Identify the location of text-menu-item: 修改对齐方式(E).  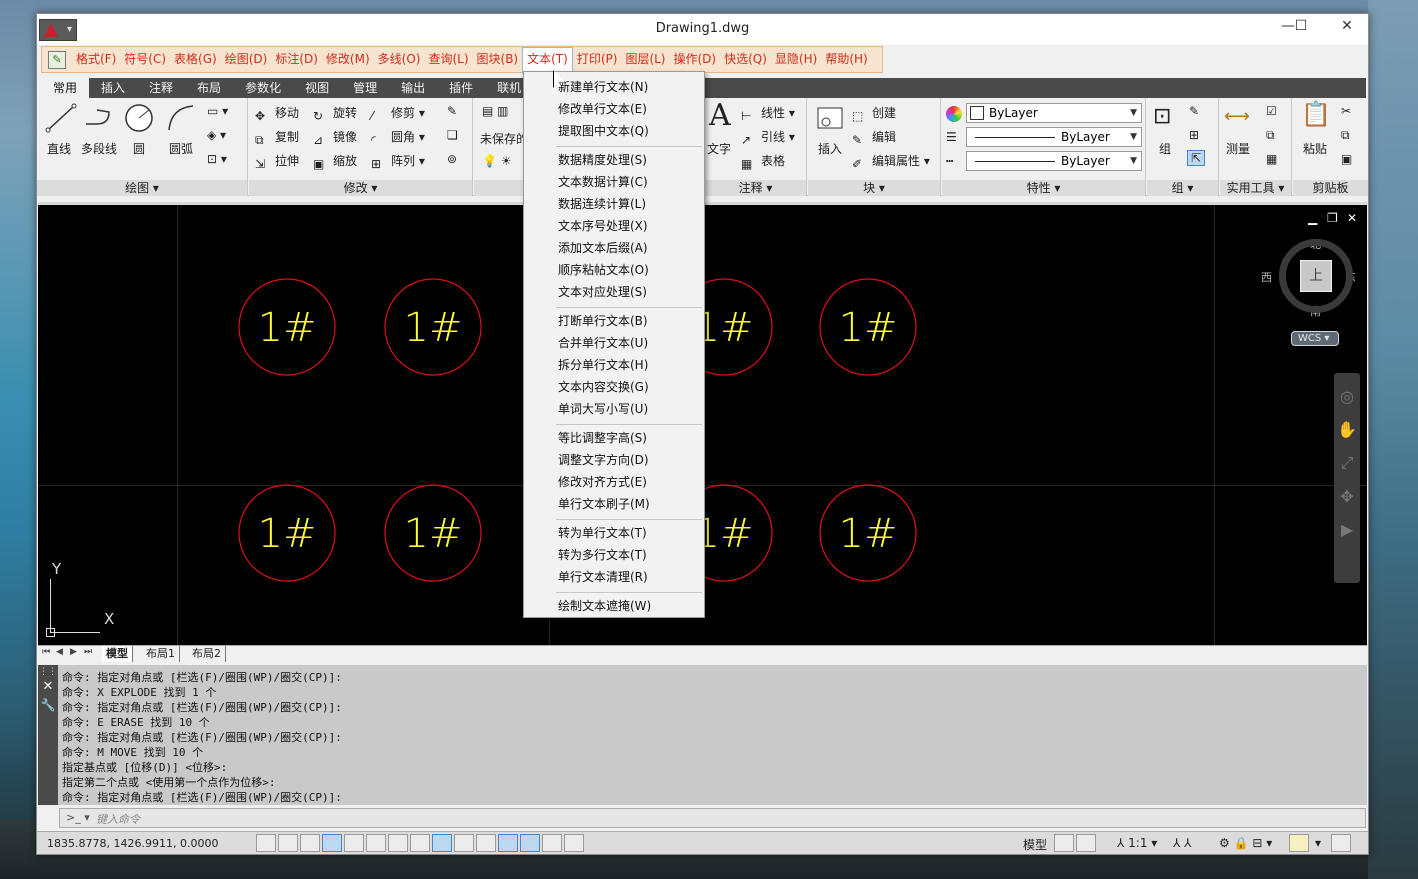
(602, 481).